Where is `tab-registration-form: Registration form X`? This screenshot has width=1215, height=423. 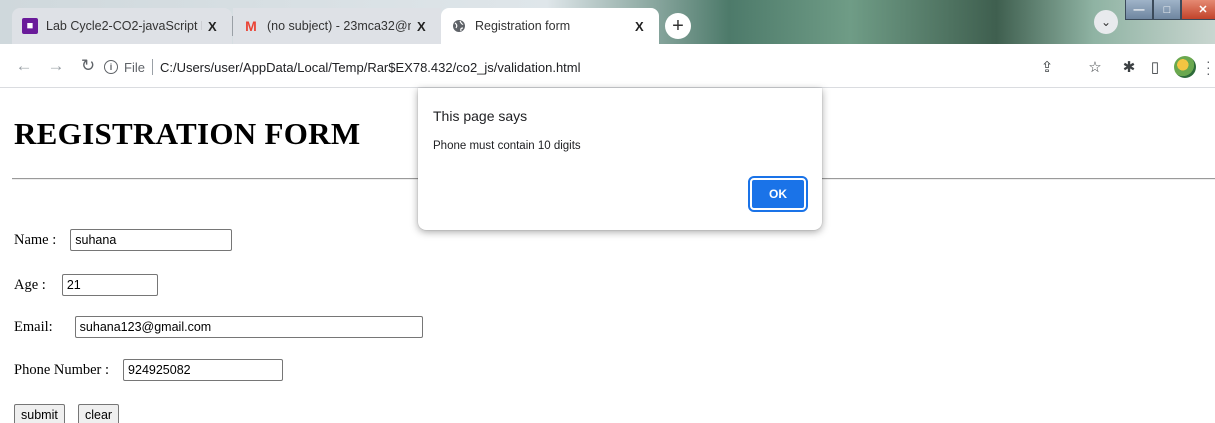 tab-registration-form: Registration form X is located at coordinates (550, 26).